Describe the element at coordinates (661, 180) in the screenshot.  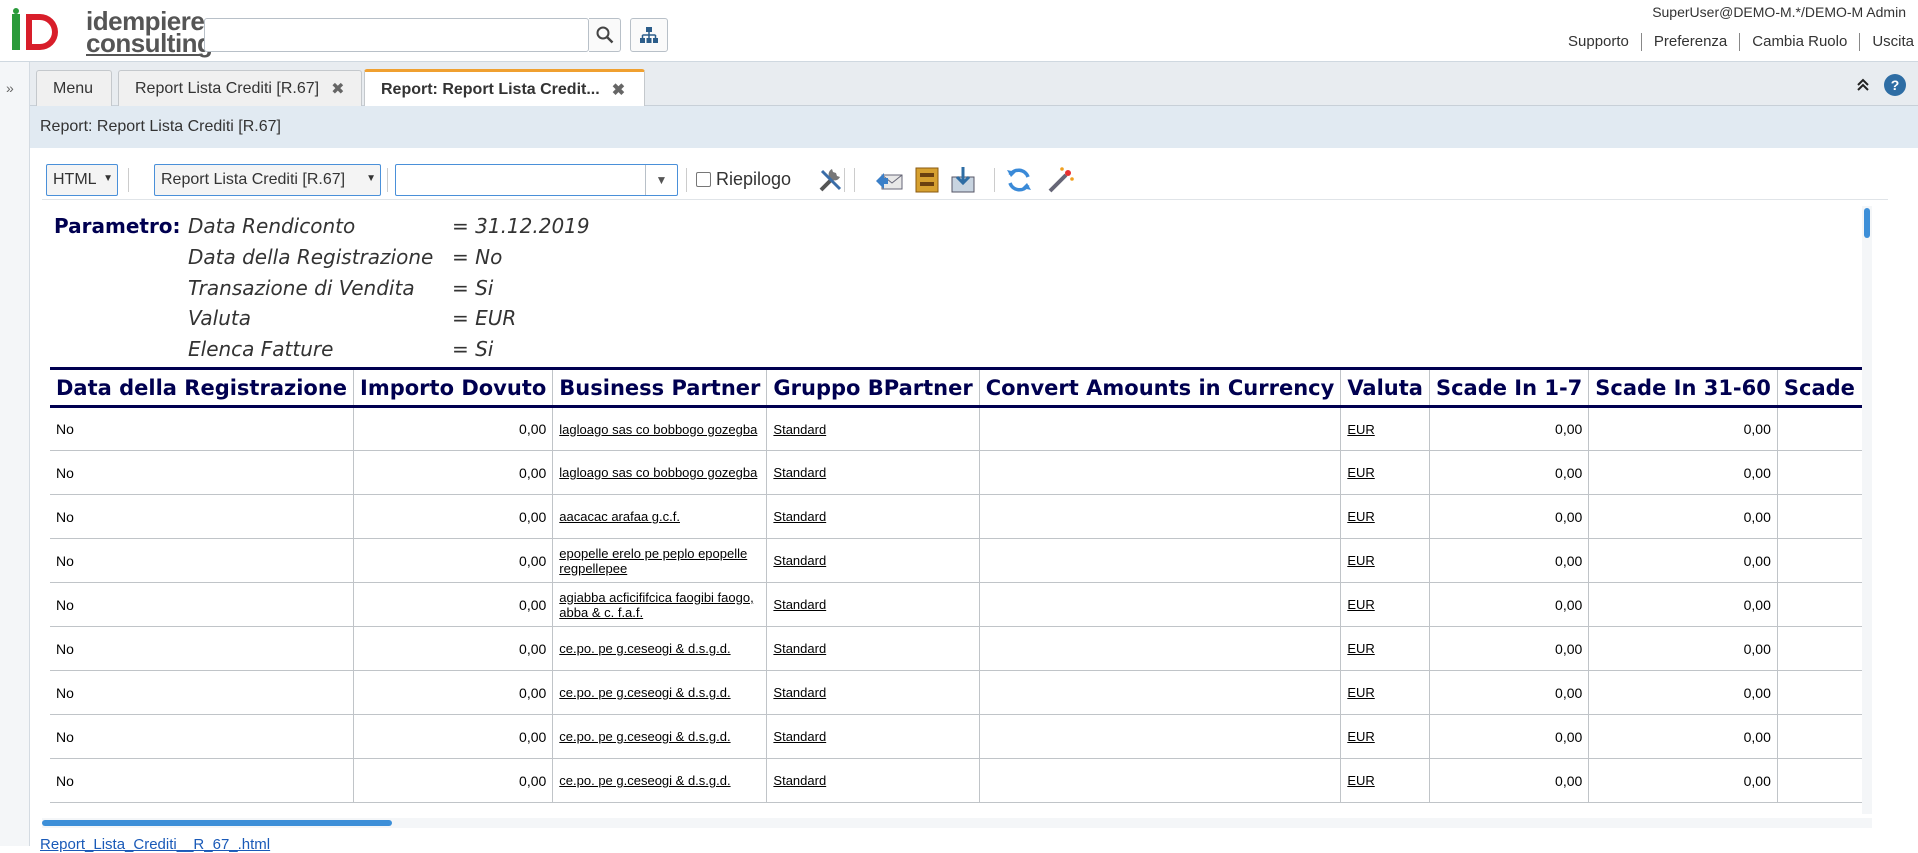
I see `chevron-down-icon: ▼` at that location.